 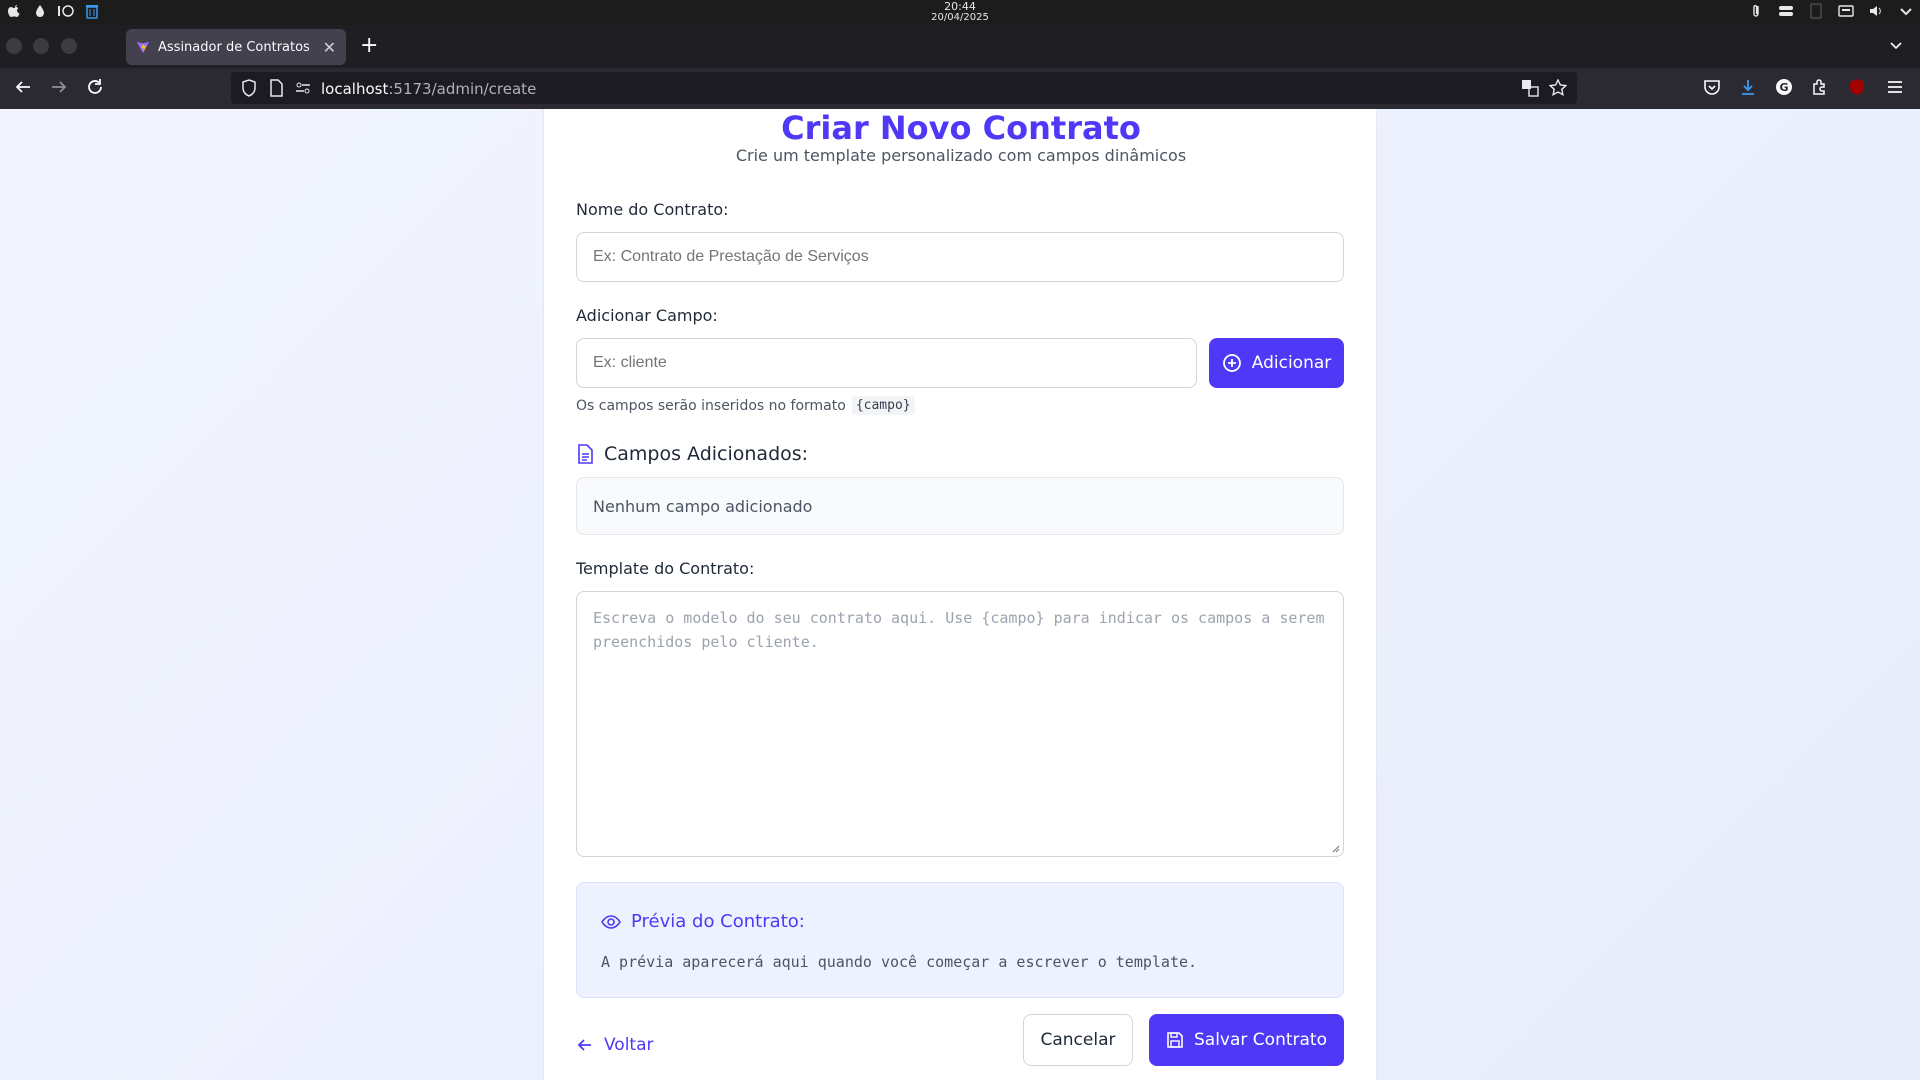 I want to click on clock-date: 20/04/2025, so click(x=960, y=17).